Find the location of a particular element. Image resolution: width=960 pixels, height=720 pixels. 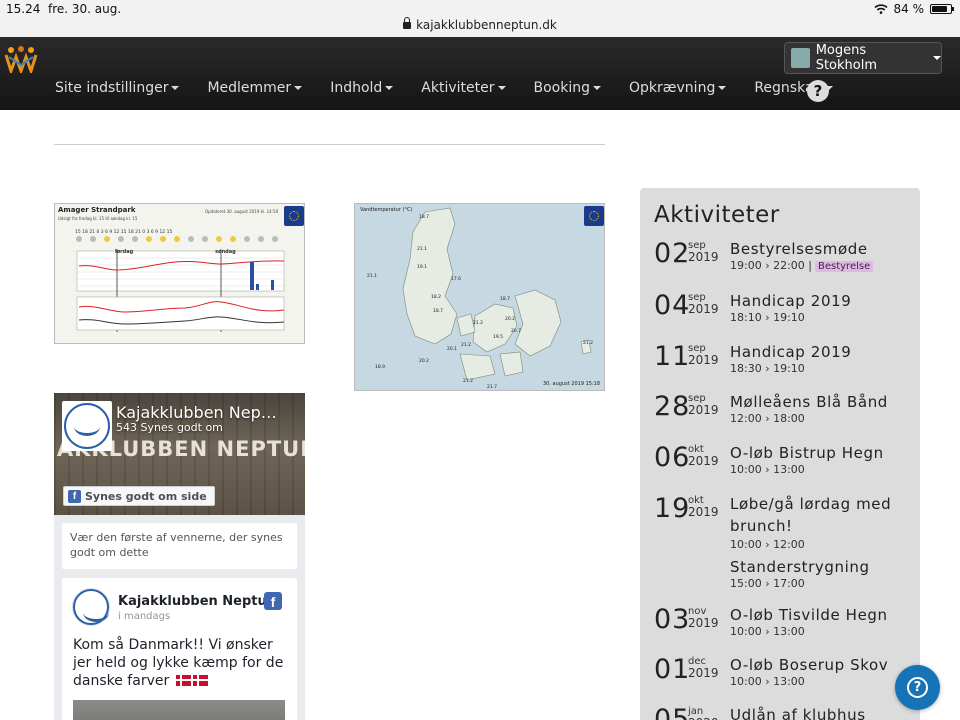

address-bar: kajakklubbenneptun.dk is located at coordinates (480, 24).